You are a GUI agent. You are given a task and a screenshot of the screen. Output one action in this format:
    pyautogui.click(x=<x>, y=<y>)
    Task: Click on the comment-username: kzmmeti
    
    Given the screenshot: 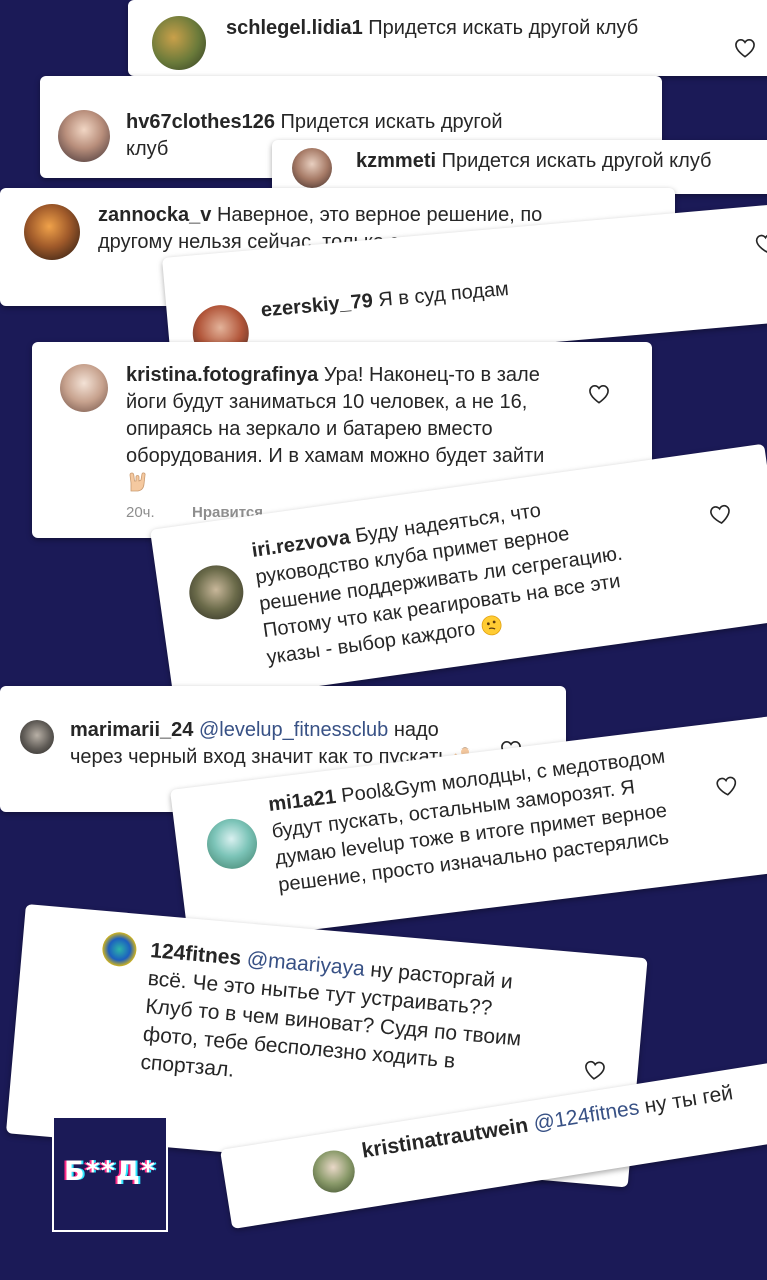 What is the action you would take?
    pyautogui.click(x=396, y=161)
    